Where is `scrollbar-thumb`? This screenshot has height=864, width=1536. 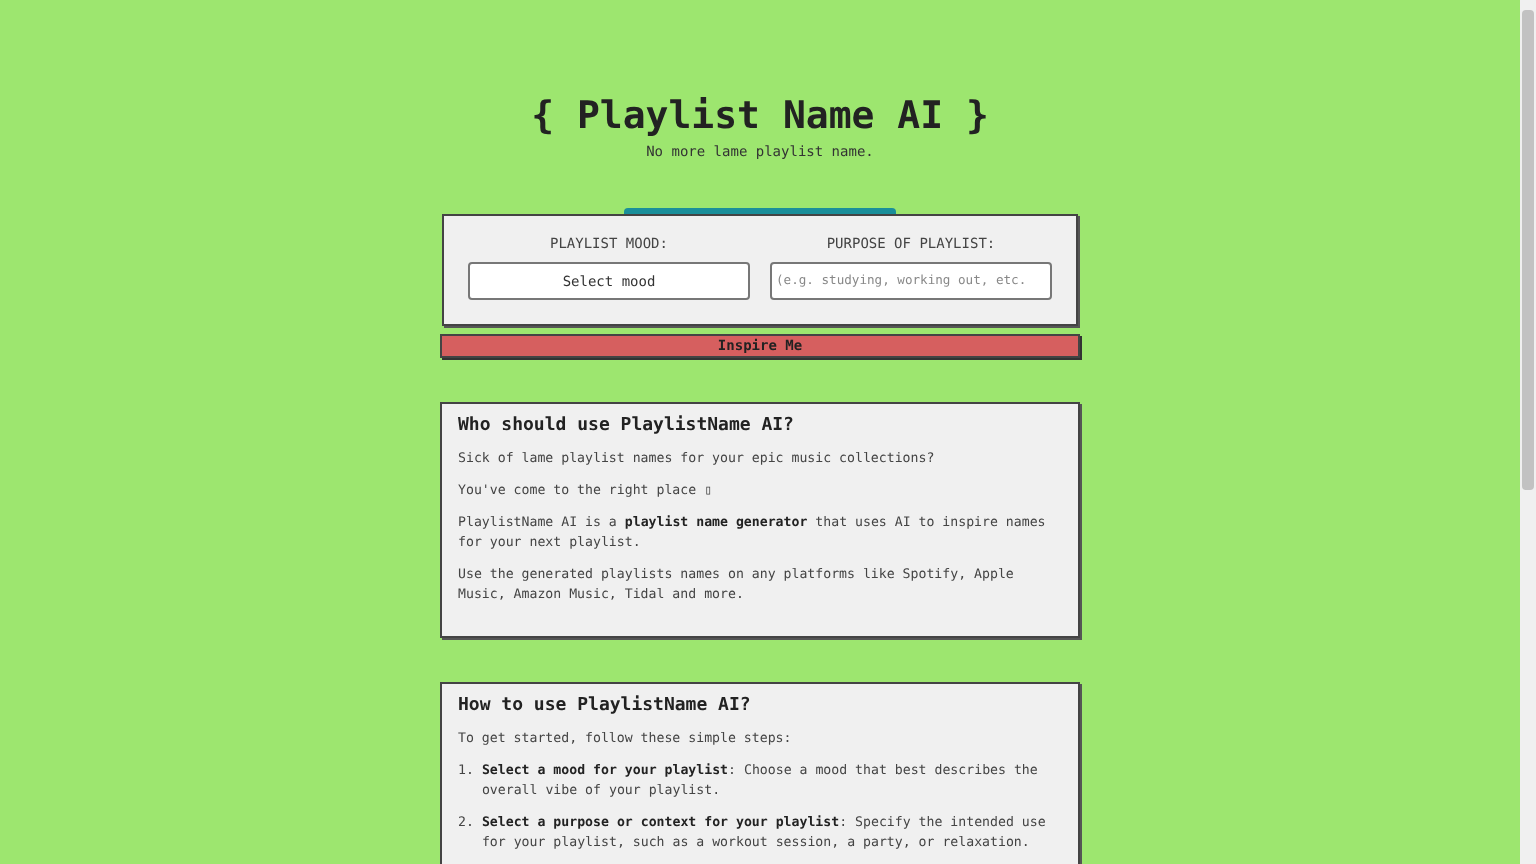
scrollbar-thumb is located at coordinates (1528, 250).